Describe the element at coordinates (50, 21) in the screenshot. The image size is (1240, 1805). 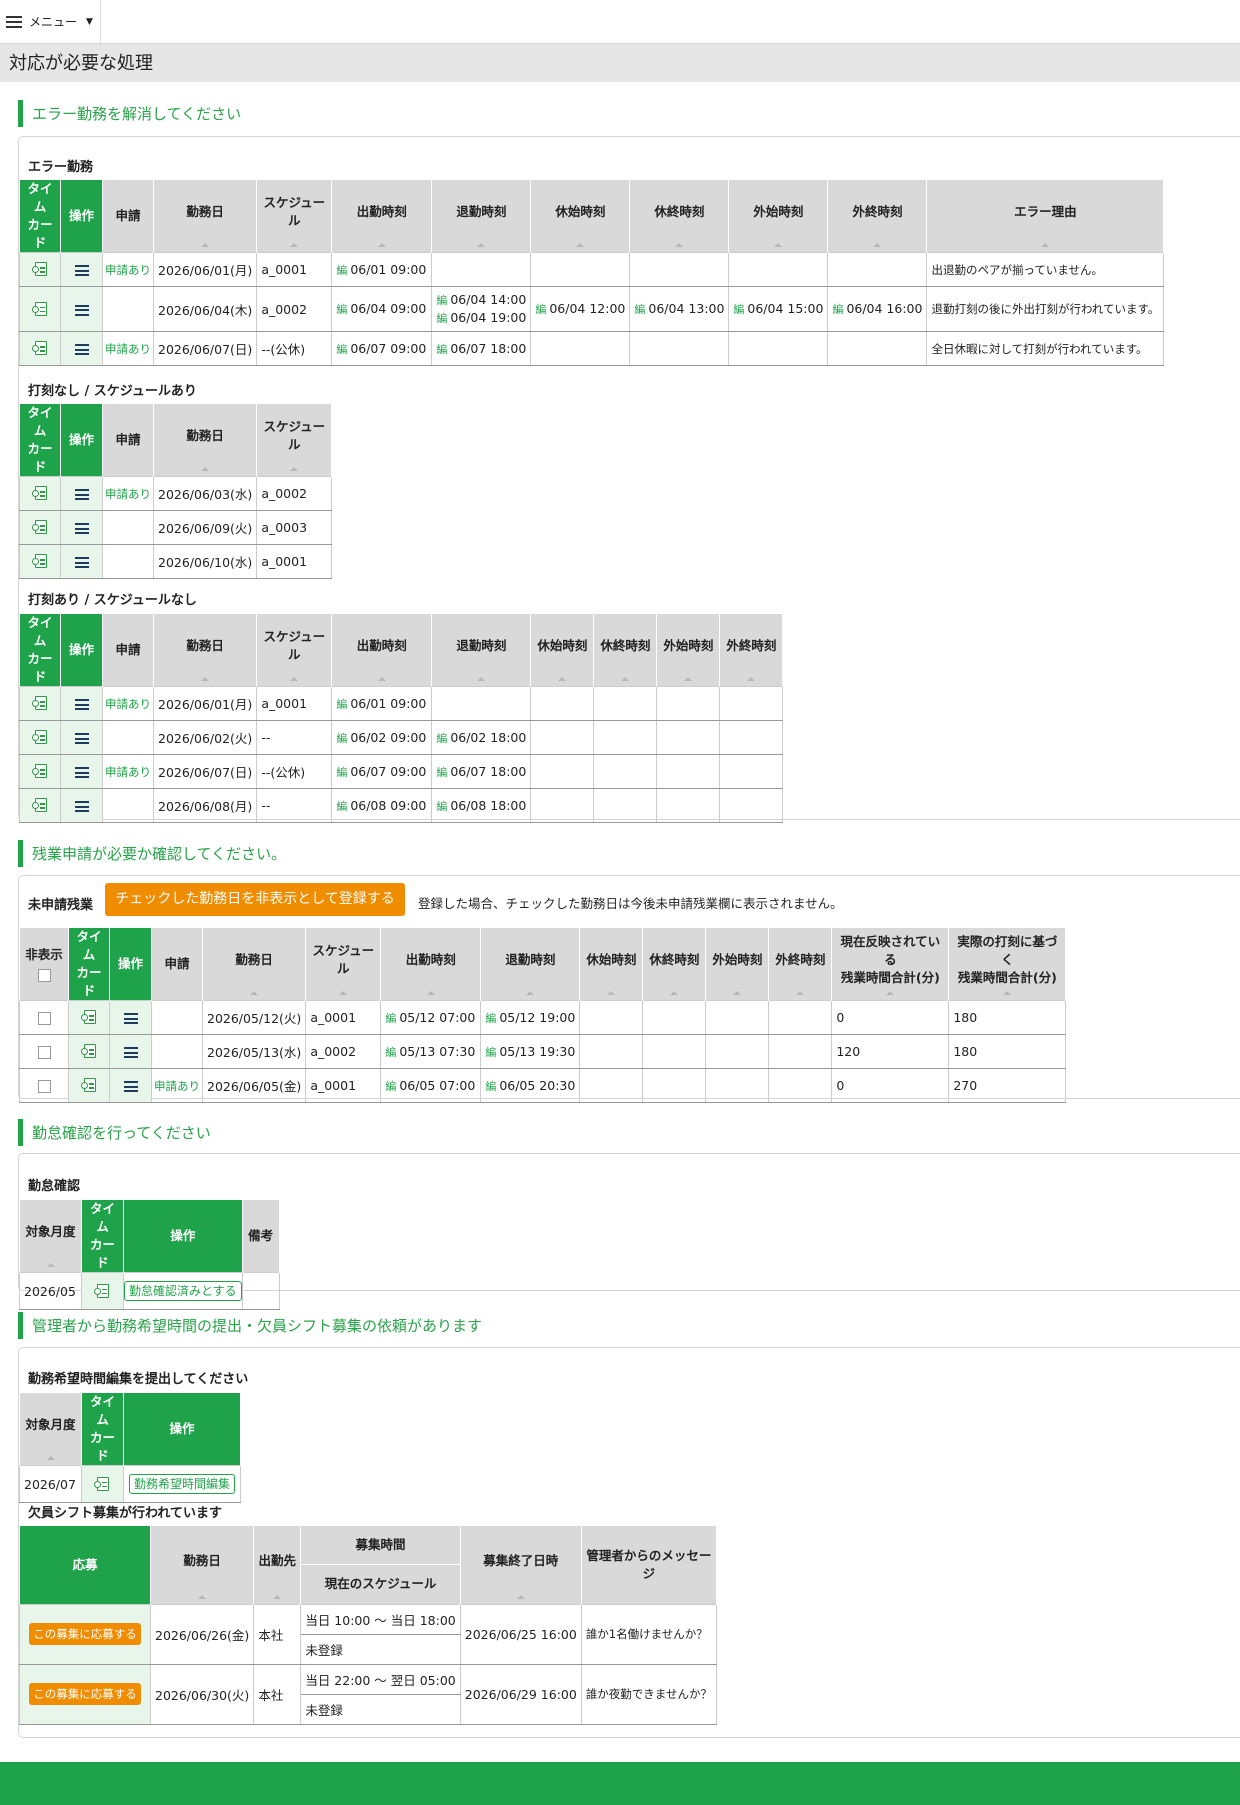
I see `menu-button: メニュー ▼` at that location.